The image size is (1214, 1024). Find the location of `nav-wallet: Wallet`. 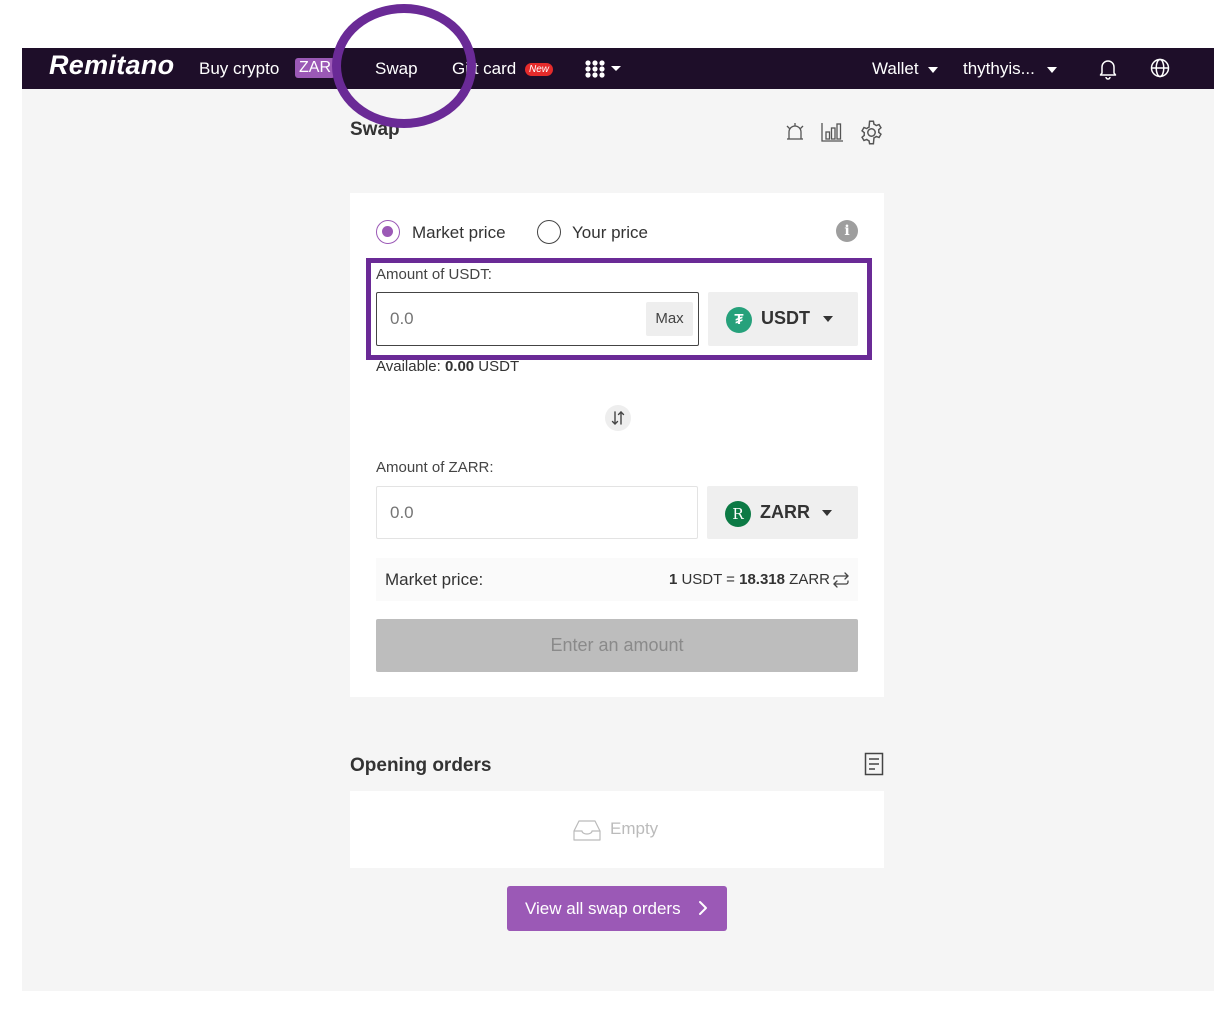

nav-wallet: Wallet is located at coordinates (905, 69).